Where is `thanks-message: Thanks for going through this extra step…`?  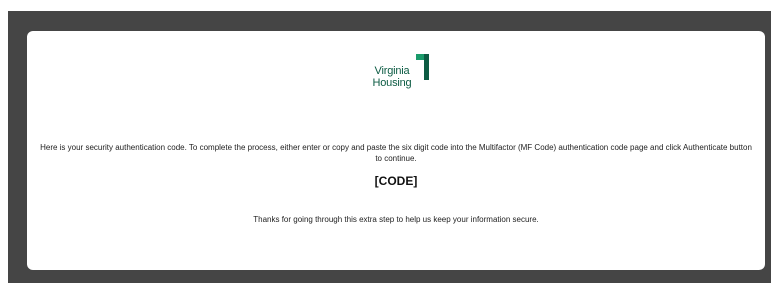 thanks-message: Thanks for going through this extra step… is located at coordinates (396, 219).